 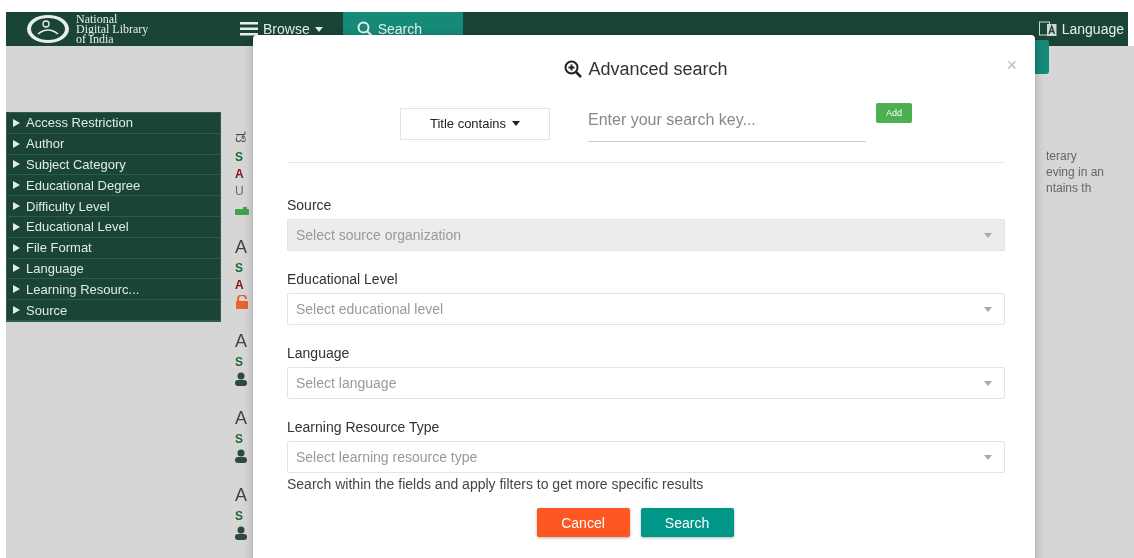 I want to click on result-title: ಡ, so click(x=241, y=136).